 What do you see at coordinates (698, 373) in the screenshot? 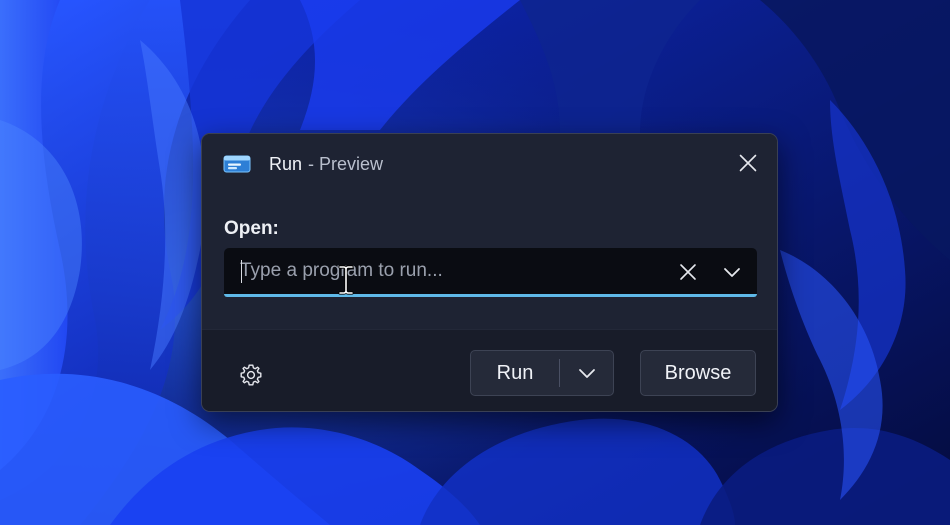
I see `browse-button: Browse` at bounding box center [698, 373].